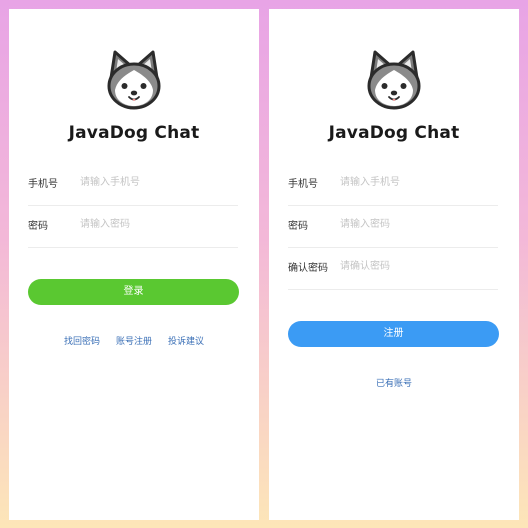  What do you see at coordinates (186, 342) in the screenshot?
I see `feedback-link: 投诉建议` at bounding box center [186, 342].